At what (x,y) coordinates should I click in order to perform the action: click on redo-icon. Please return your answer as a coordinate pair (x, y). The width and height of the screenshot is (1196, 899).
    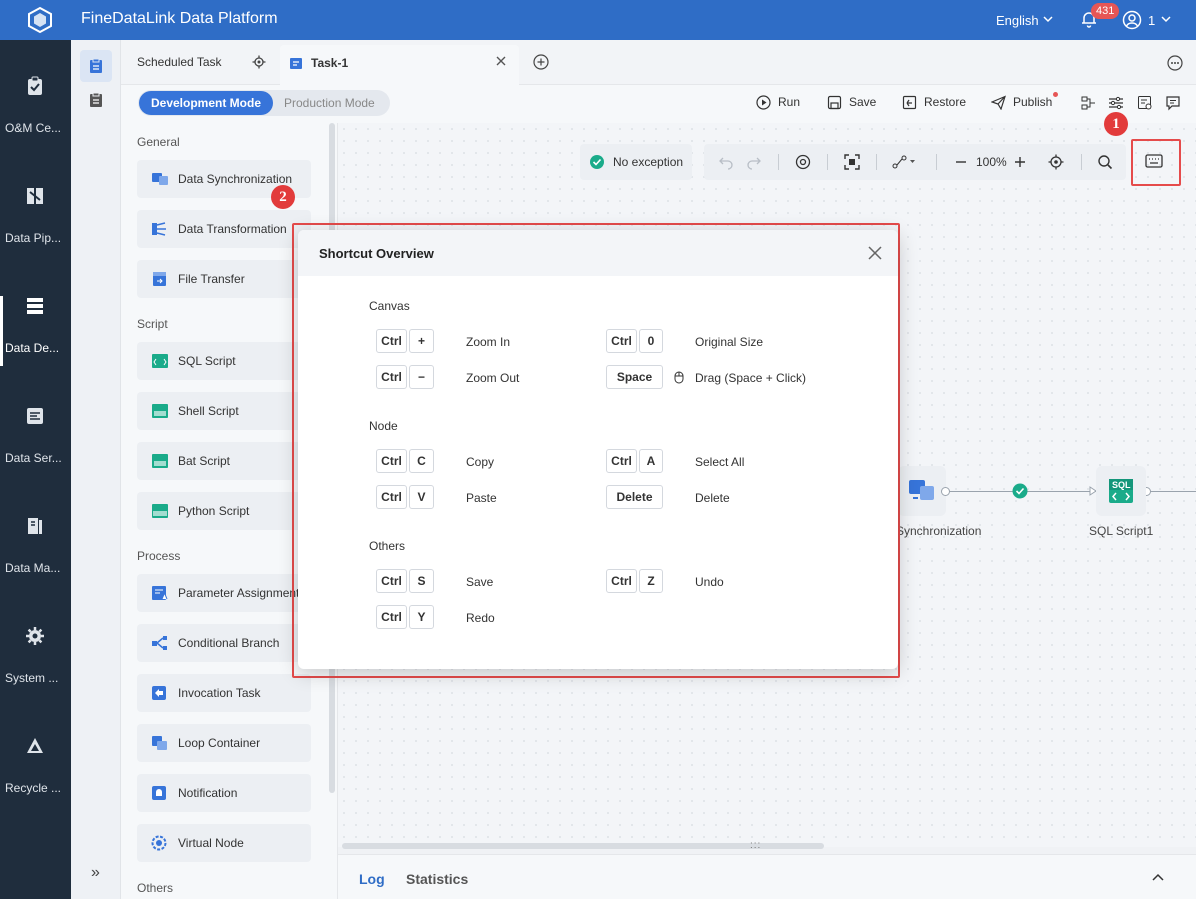
    Looking at the image, I should click on (754, 162).